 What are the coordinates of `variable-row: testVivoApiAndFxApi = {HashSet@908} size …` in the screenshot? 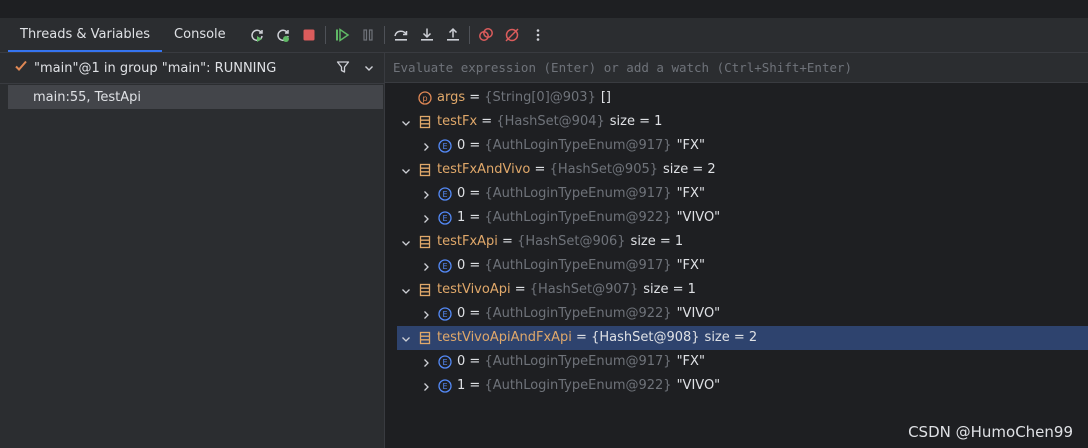 It's located at (742, 338).